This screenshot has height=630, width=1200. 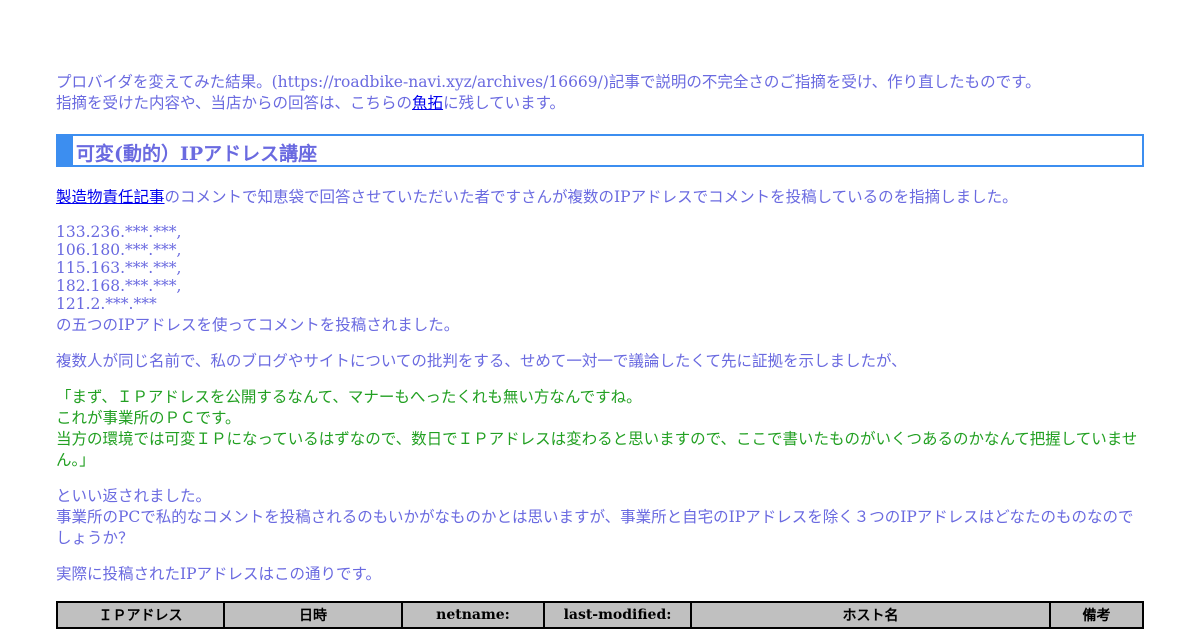 What do you see at coordinates (349, 397) in the screenshot?
I see `quote-line: 「まず、ＩＰアドレスを公開するなんて、マナーもへったくれも無い方なんですね。` at bounding box center [349, 397].